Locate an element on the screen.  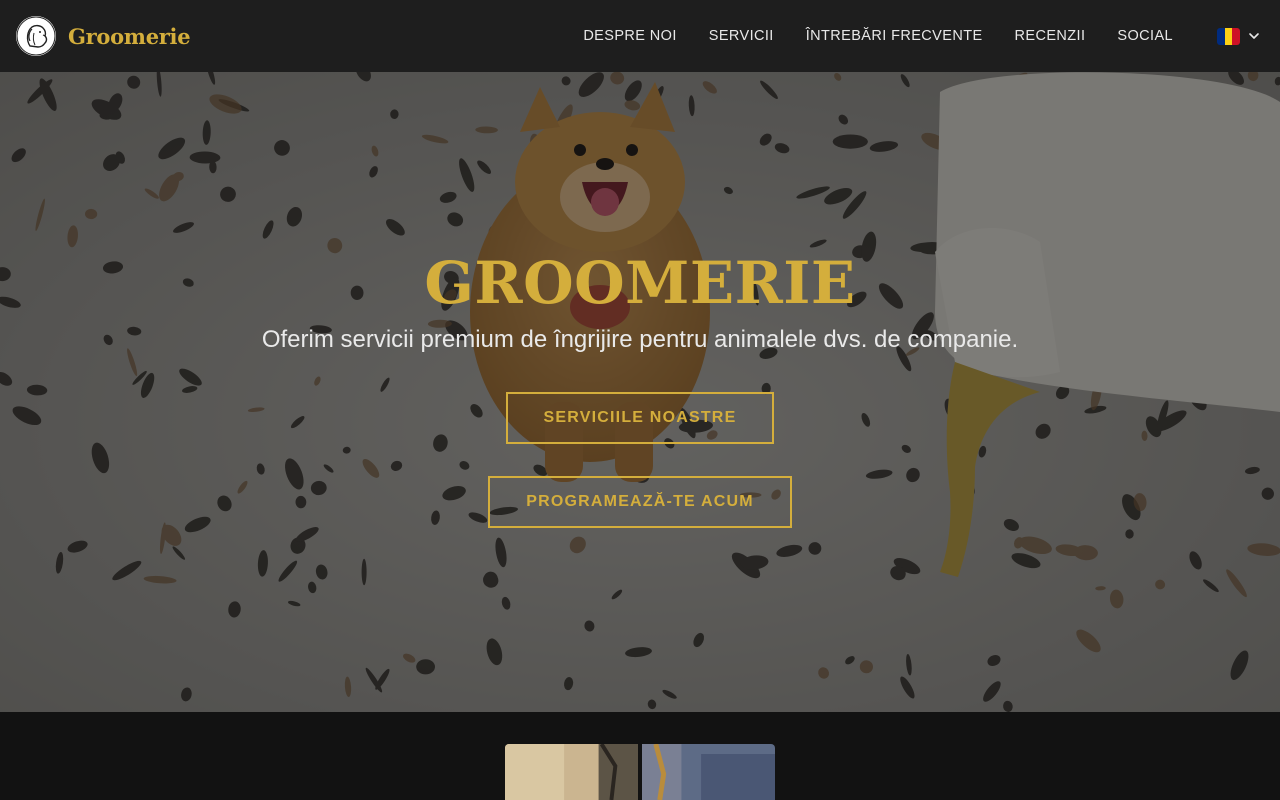
nav-link-despre-noi: DESPRE NOI is located at coordinates (629, 36).